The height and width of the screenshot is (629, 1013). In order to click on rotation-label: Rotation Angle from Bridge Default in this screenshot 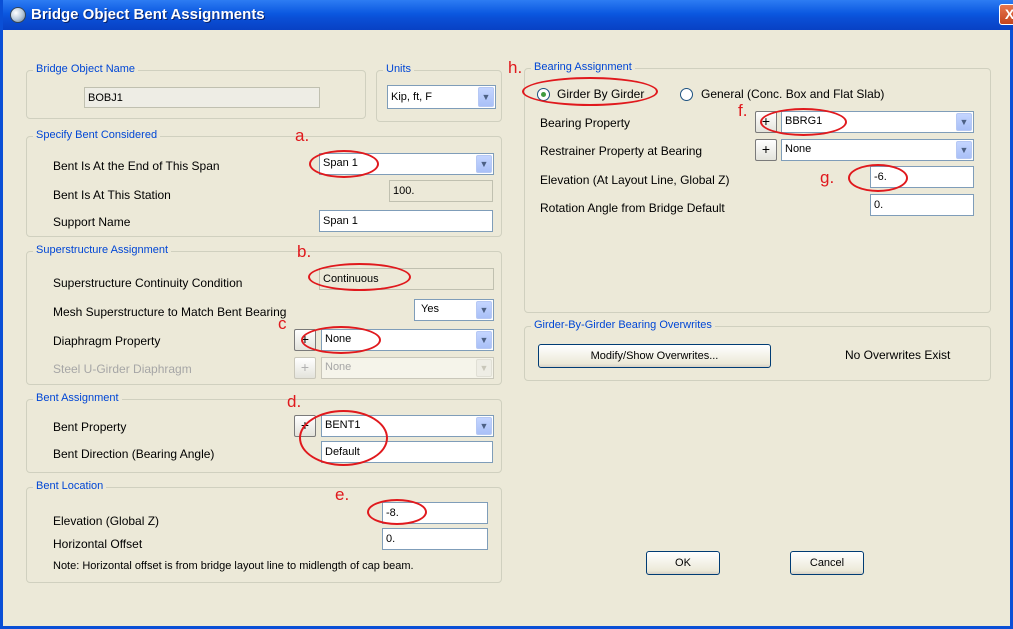, I will do `click(632, 208)`.